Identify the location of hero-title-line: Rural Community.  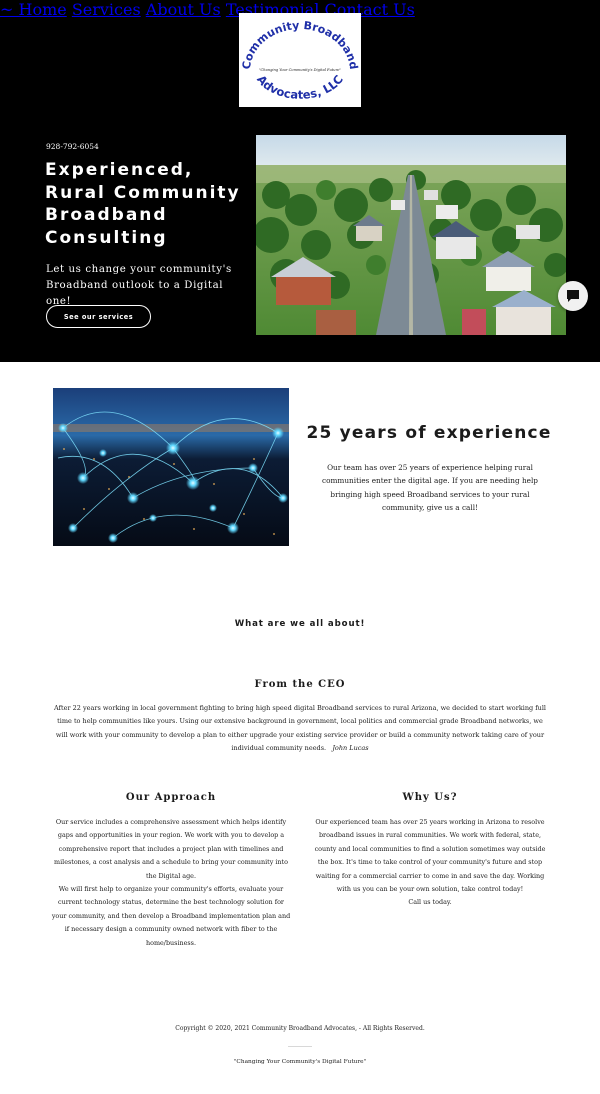
(143, 192).